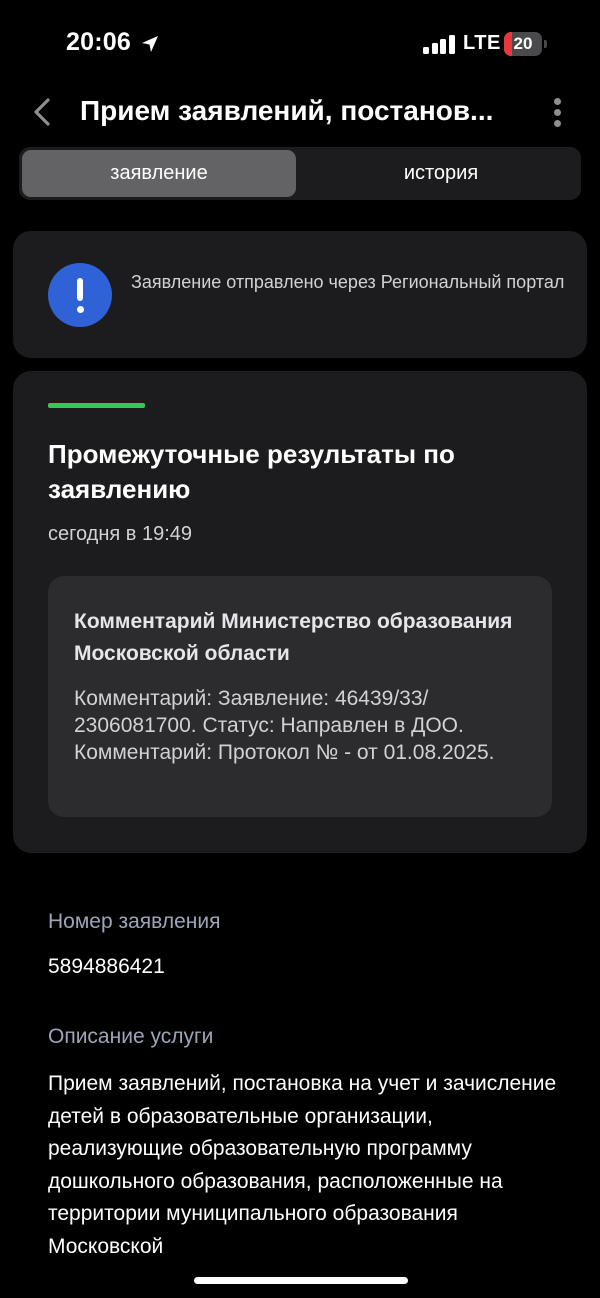  Describe the element at coordinates (42, 112) in the screenshot. I see `chevron-left-icon` at that location.